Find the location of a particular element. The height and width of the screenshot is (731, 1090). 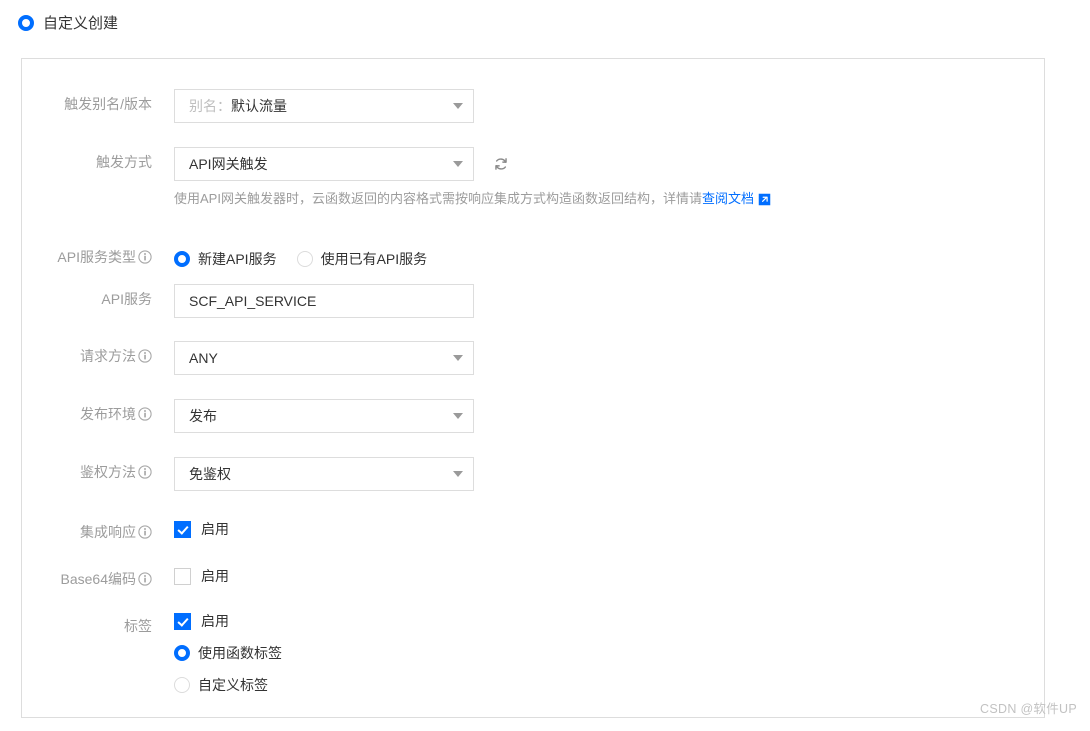

auth-method-value: 免鉴权 is located at coordinates (210, 474).